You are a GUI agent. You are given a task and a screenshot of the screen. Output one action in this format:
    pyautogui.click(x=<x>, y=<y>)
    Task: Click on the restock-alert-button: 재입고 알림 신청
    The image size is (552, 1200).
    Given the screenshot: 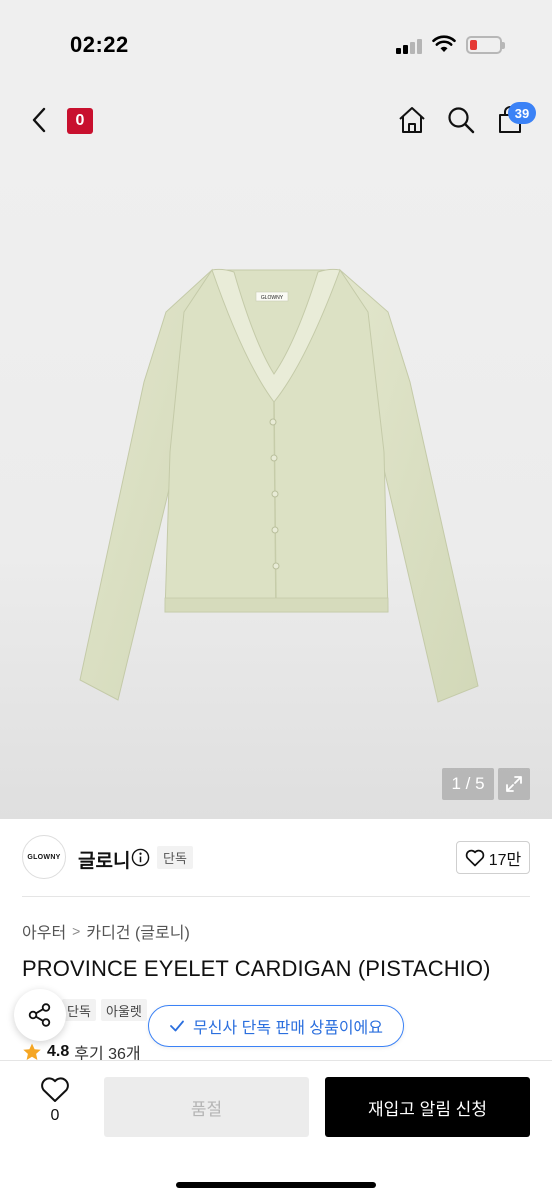 What is the action you would take?
    pyautogui.click(x=427, y=1107)
    